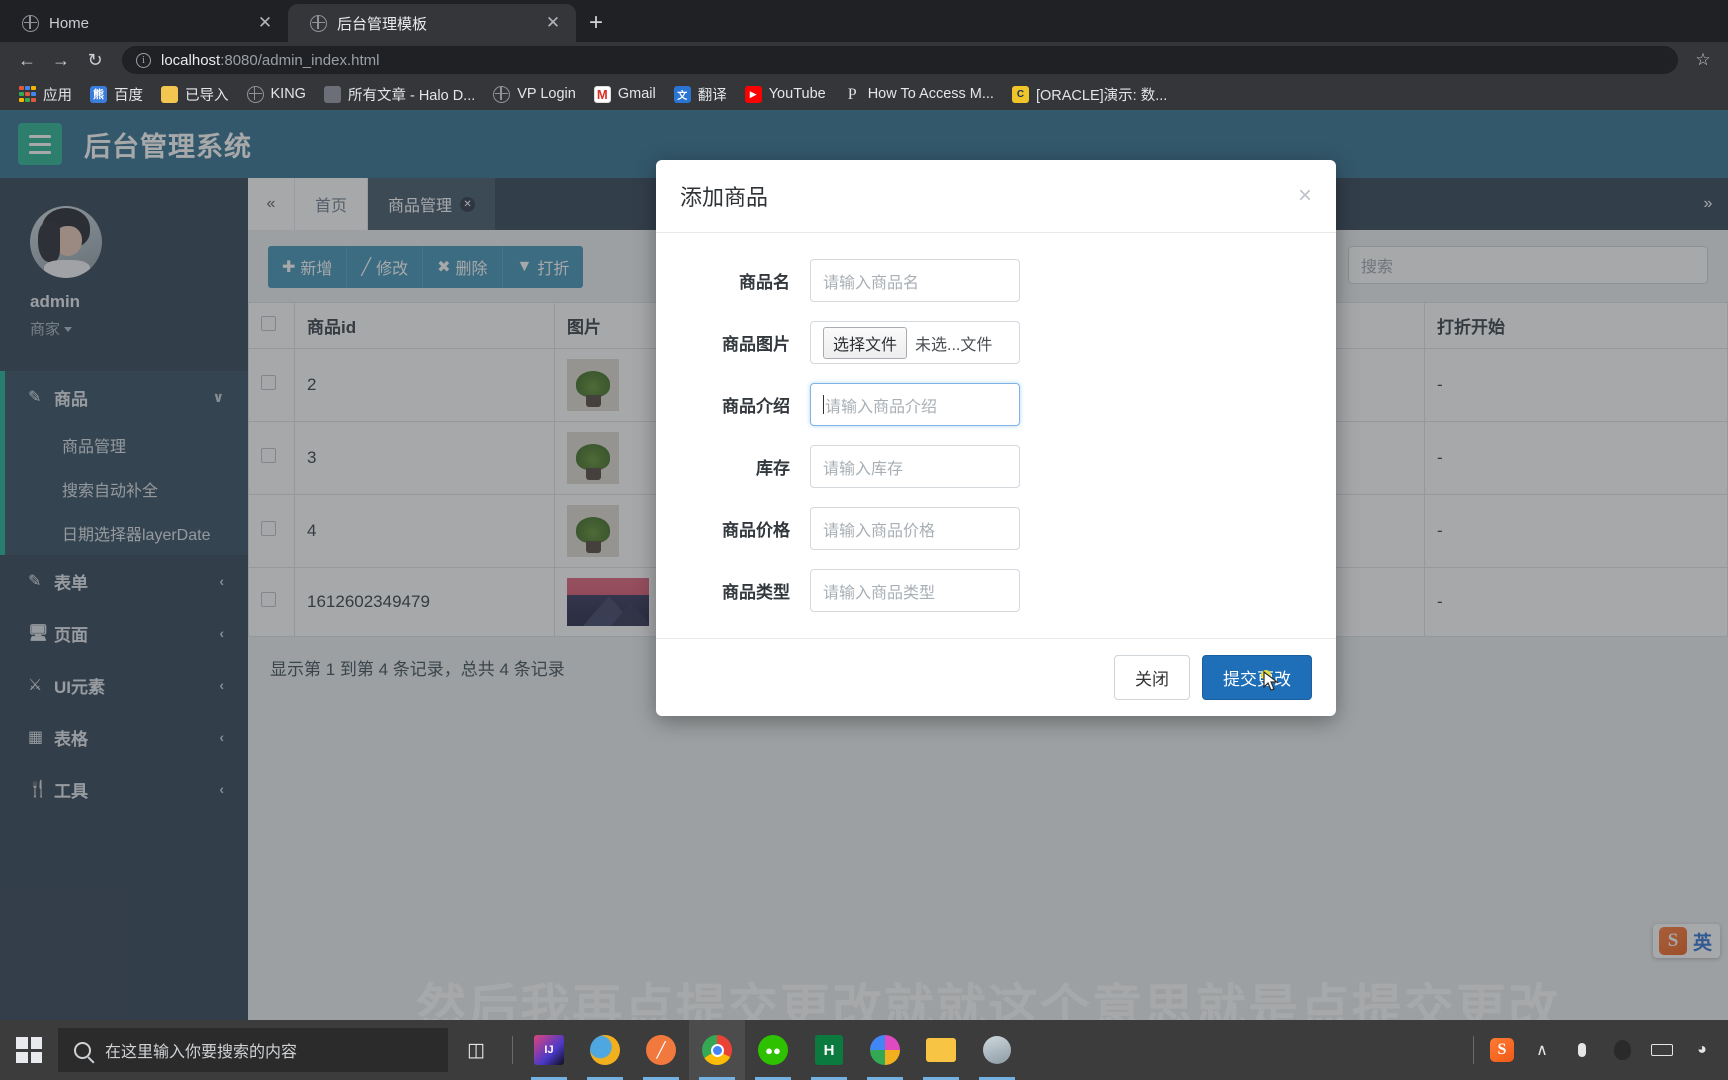 The image size is (1728, 1080). What do you see at coordinates (476, 1050) in the screenshot?
I see `task-view-icon: ◫` at bounding box center [476, 1050].